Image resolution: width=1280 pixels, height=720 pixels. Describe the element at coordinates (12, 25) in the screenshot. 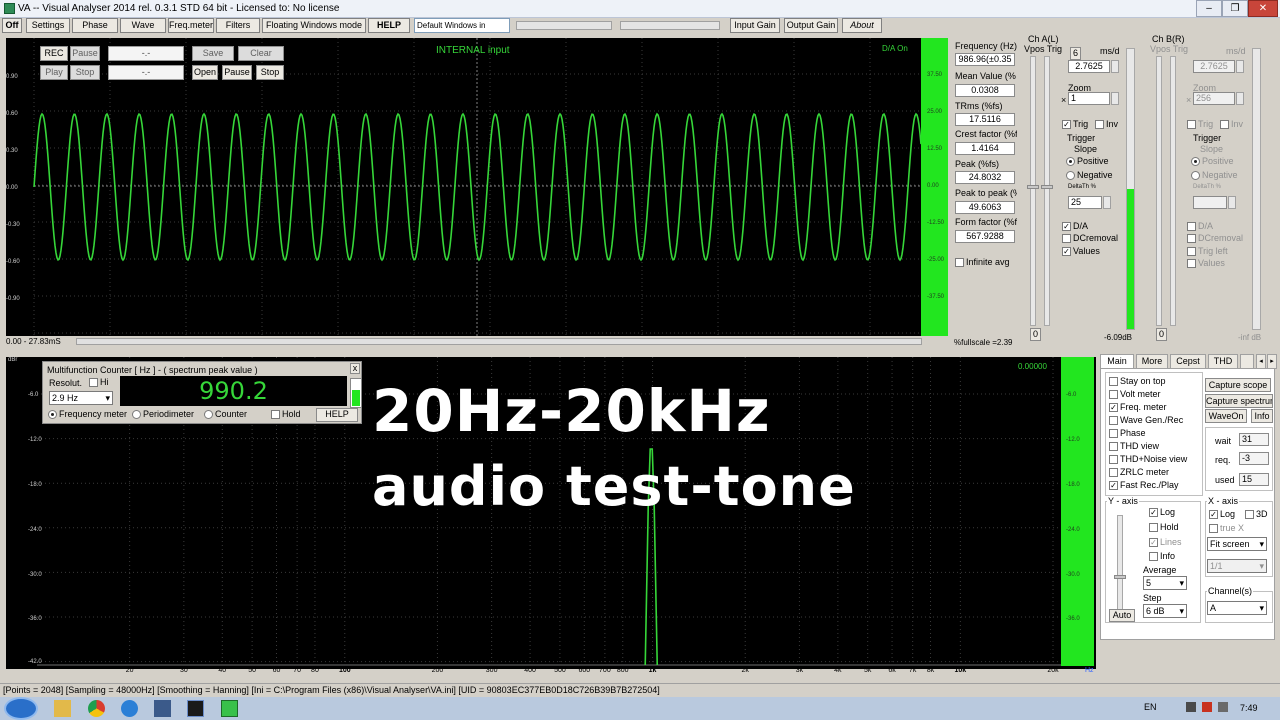

I see `off-button: Off` at that location.